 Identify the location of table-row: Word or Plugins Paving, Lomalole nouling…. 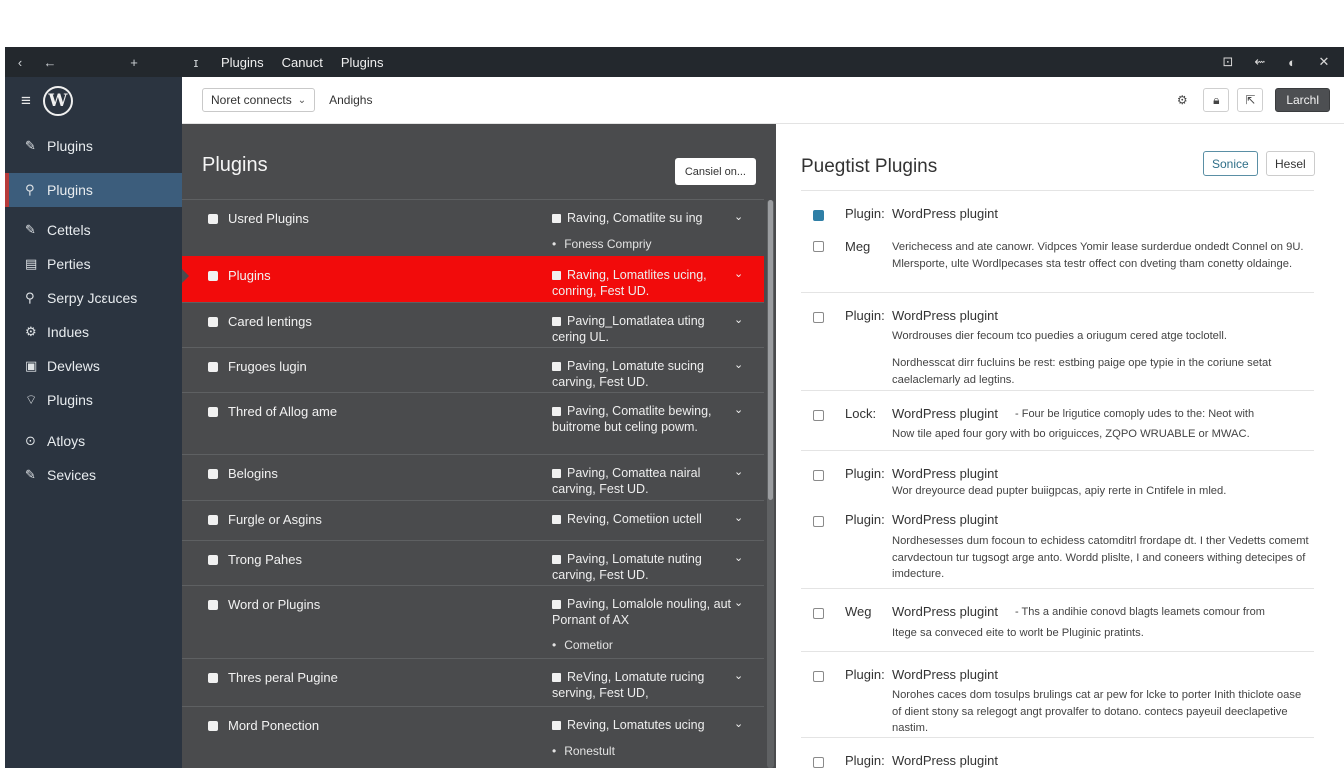
(473, 621).